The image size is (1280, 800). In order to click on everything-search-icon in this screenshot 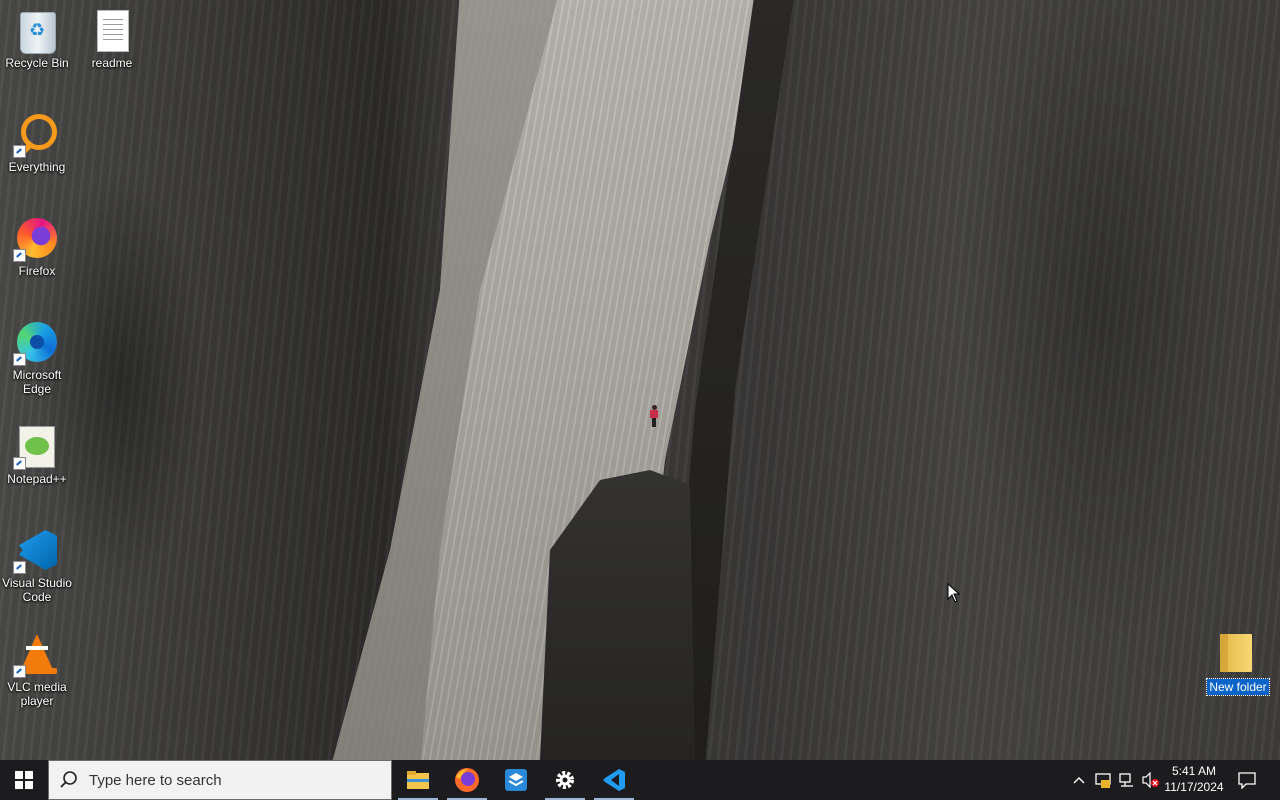, I will do `click(37, 134)`.